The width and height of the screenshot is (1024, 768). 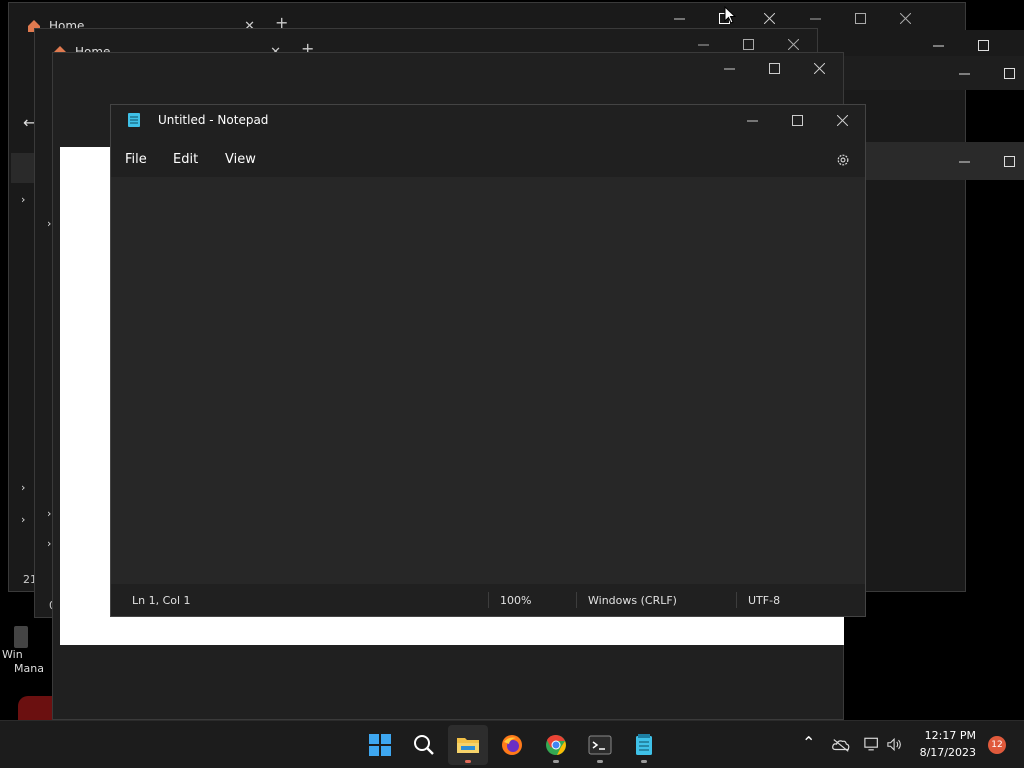 I want to click on taskbar-terminal, so click(x=600, y=745).